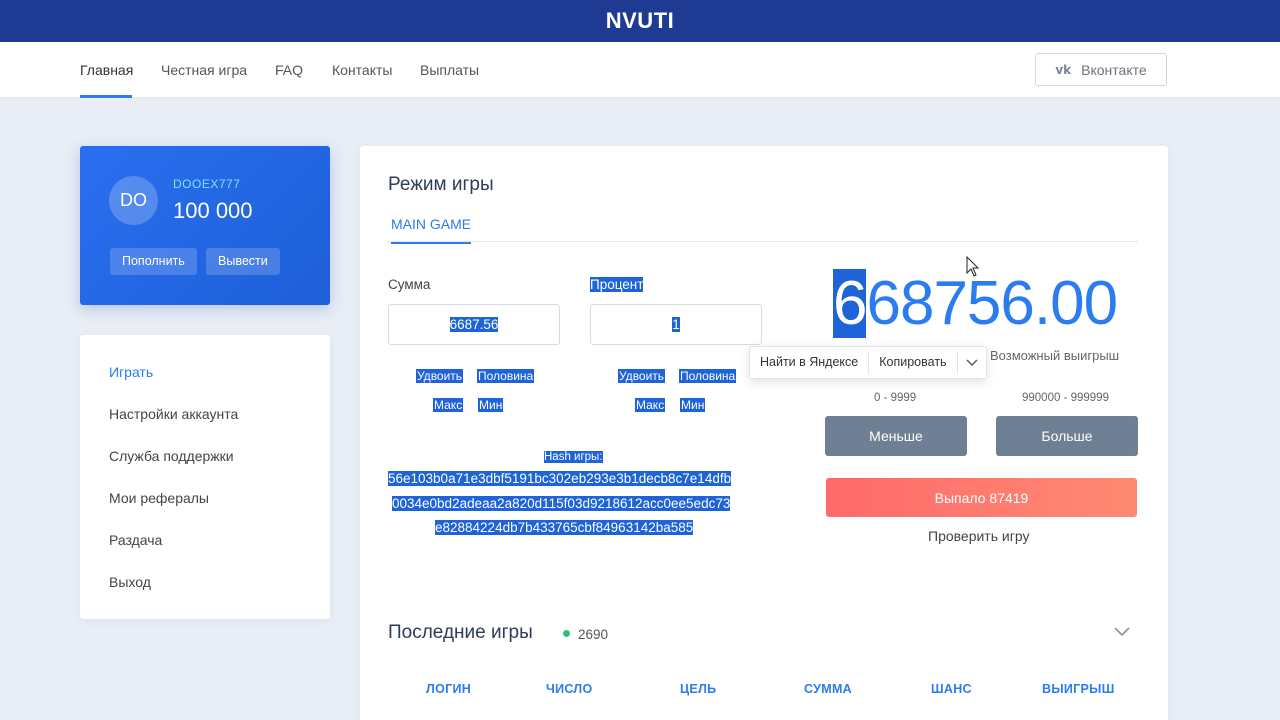 This screenshot has height=720, width=1280. I want to click on menu-item-play: Играть, so click(131, 372).